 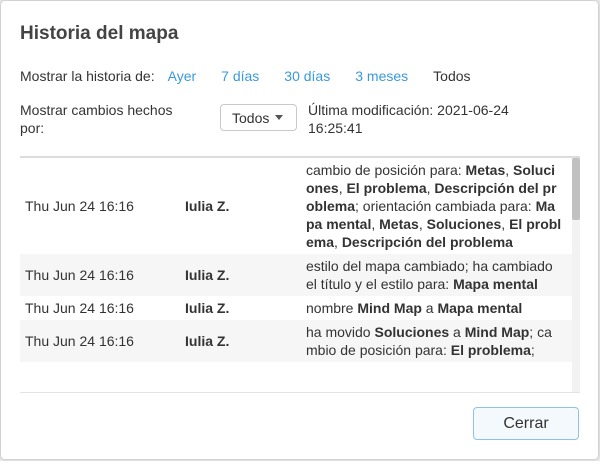 I want to click on period-30-days-link: 30 días, so click(x=307, y=76).